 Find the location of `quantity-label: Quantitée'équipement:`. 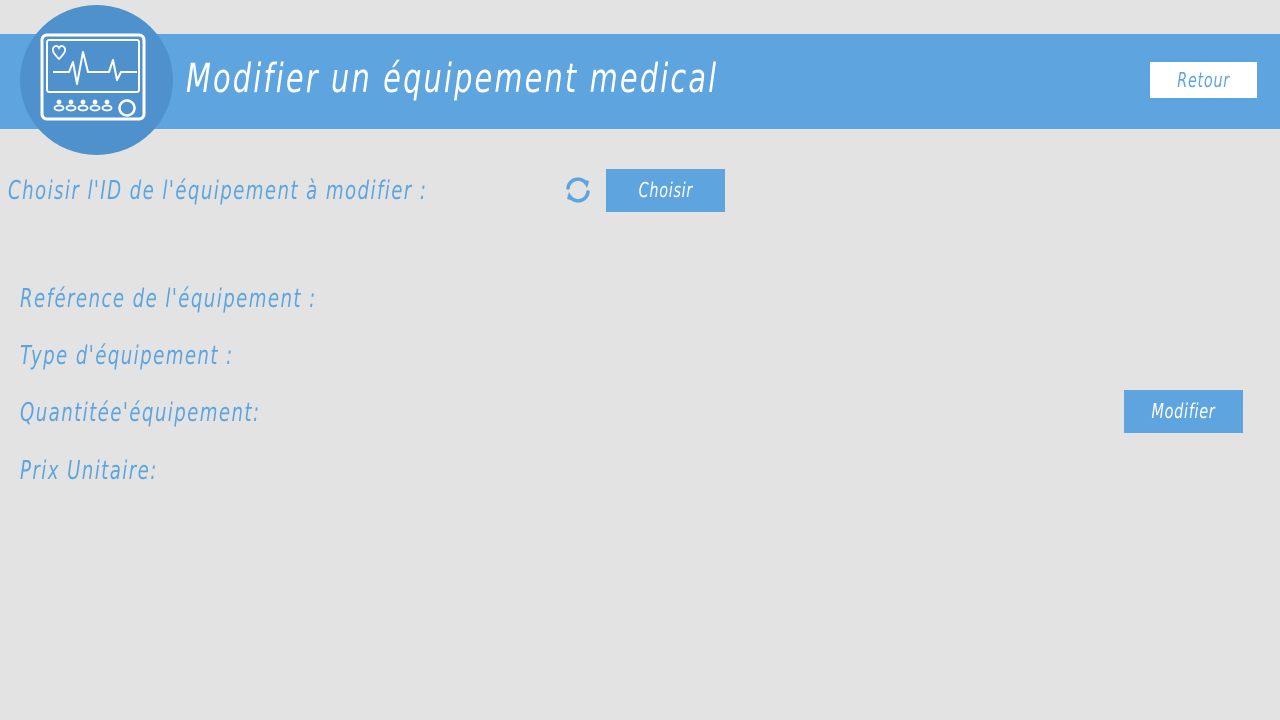

quantity-label: Quantitée'équipement: is located at coordinates (140, 413).